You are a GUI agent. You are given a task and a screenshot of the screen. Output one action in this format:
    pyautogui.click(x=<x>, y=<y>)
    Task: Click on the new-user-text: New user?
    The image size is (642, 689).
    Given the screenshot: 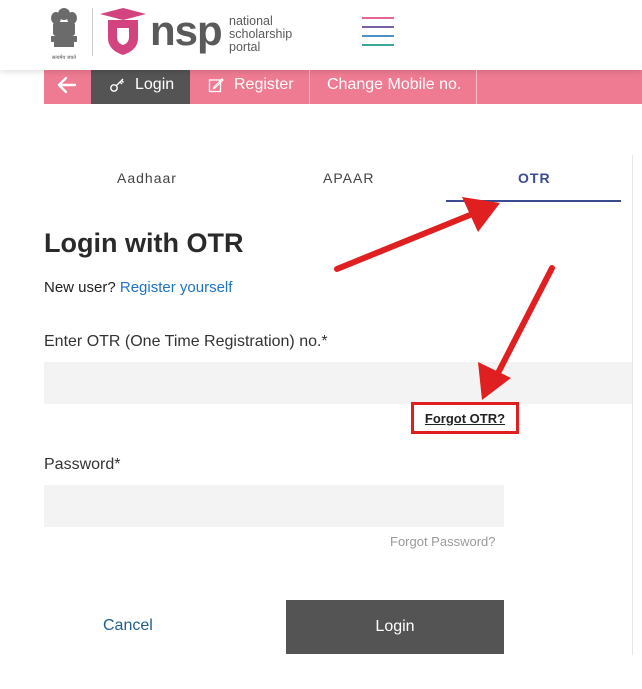 What is the action you would take?
    pyautogui.click(x=80, y=287)
    